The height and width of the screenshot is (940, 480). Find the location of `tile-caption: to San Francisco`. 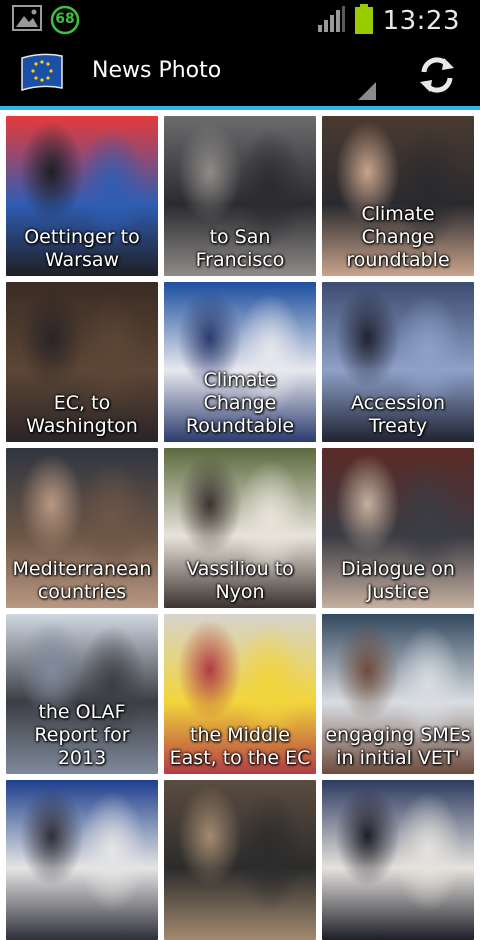

tile-caption: to San Francisco is located at coordinates (240, 248).